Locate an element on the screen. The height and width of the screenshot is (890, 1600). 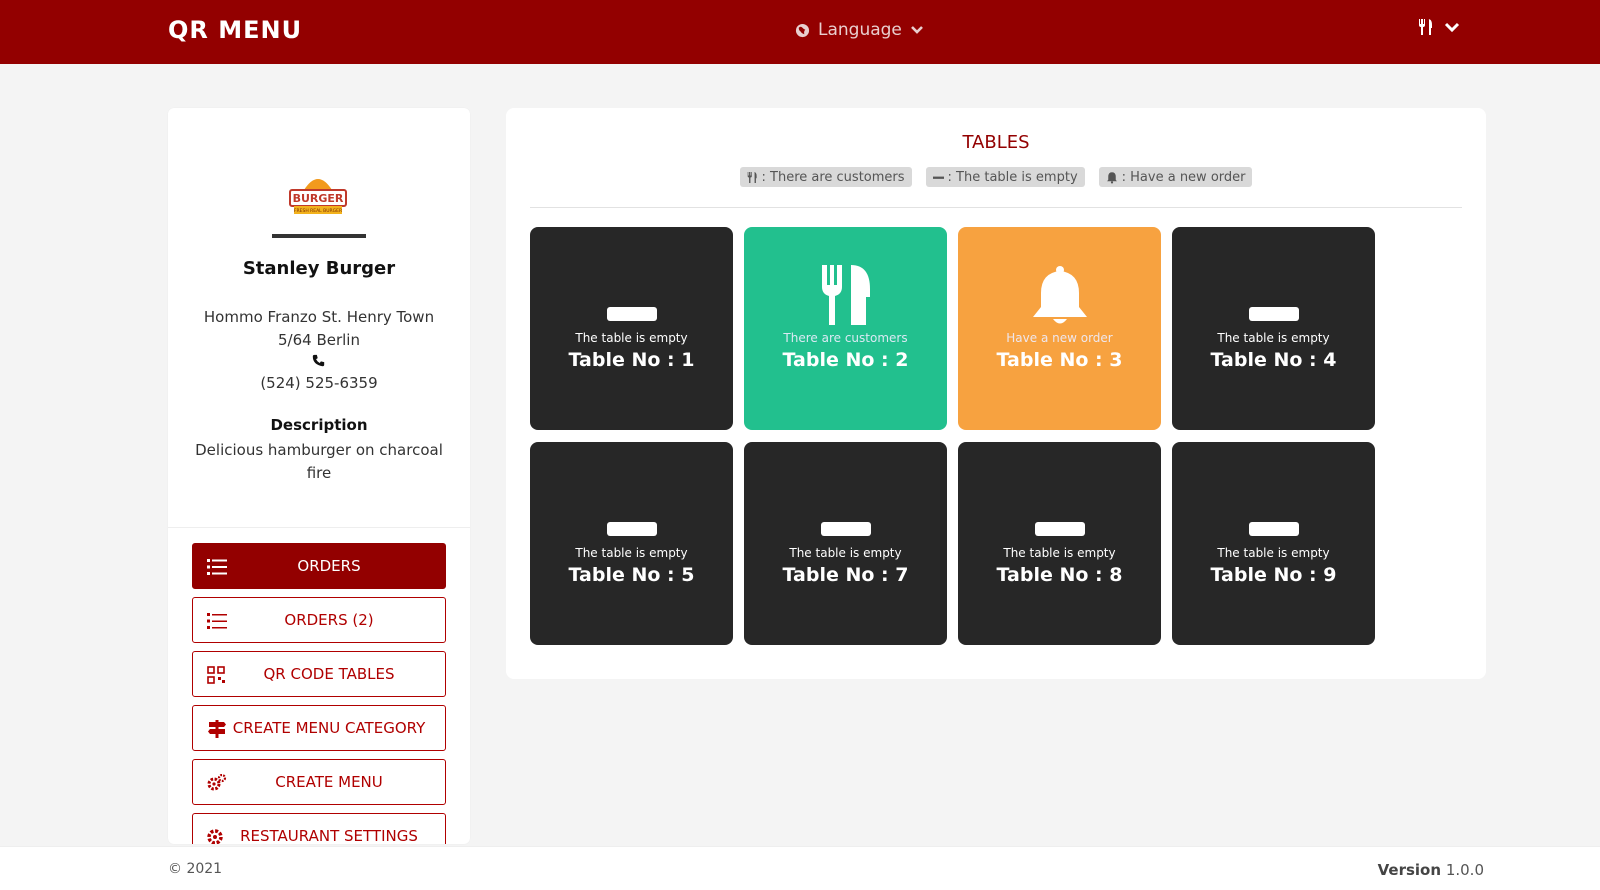
table-tile-3: Have a new order Table No : 3 is located at coordinates (1059, 328).